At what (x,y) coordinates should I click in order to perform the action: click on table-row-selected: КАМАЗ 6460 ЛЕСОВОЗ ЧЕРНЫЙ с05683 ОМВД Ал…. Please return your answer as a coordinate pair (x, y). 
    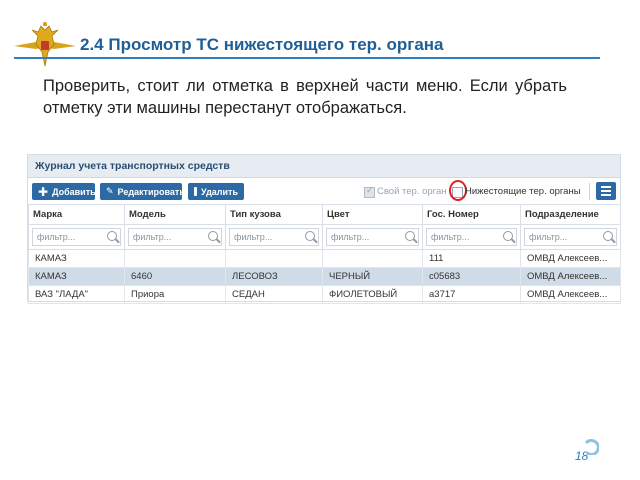
    Looking at the image, I should click on (324, 276).